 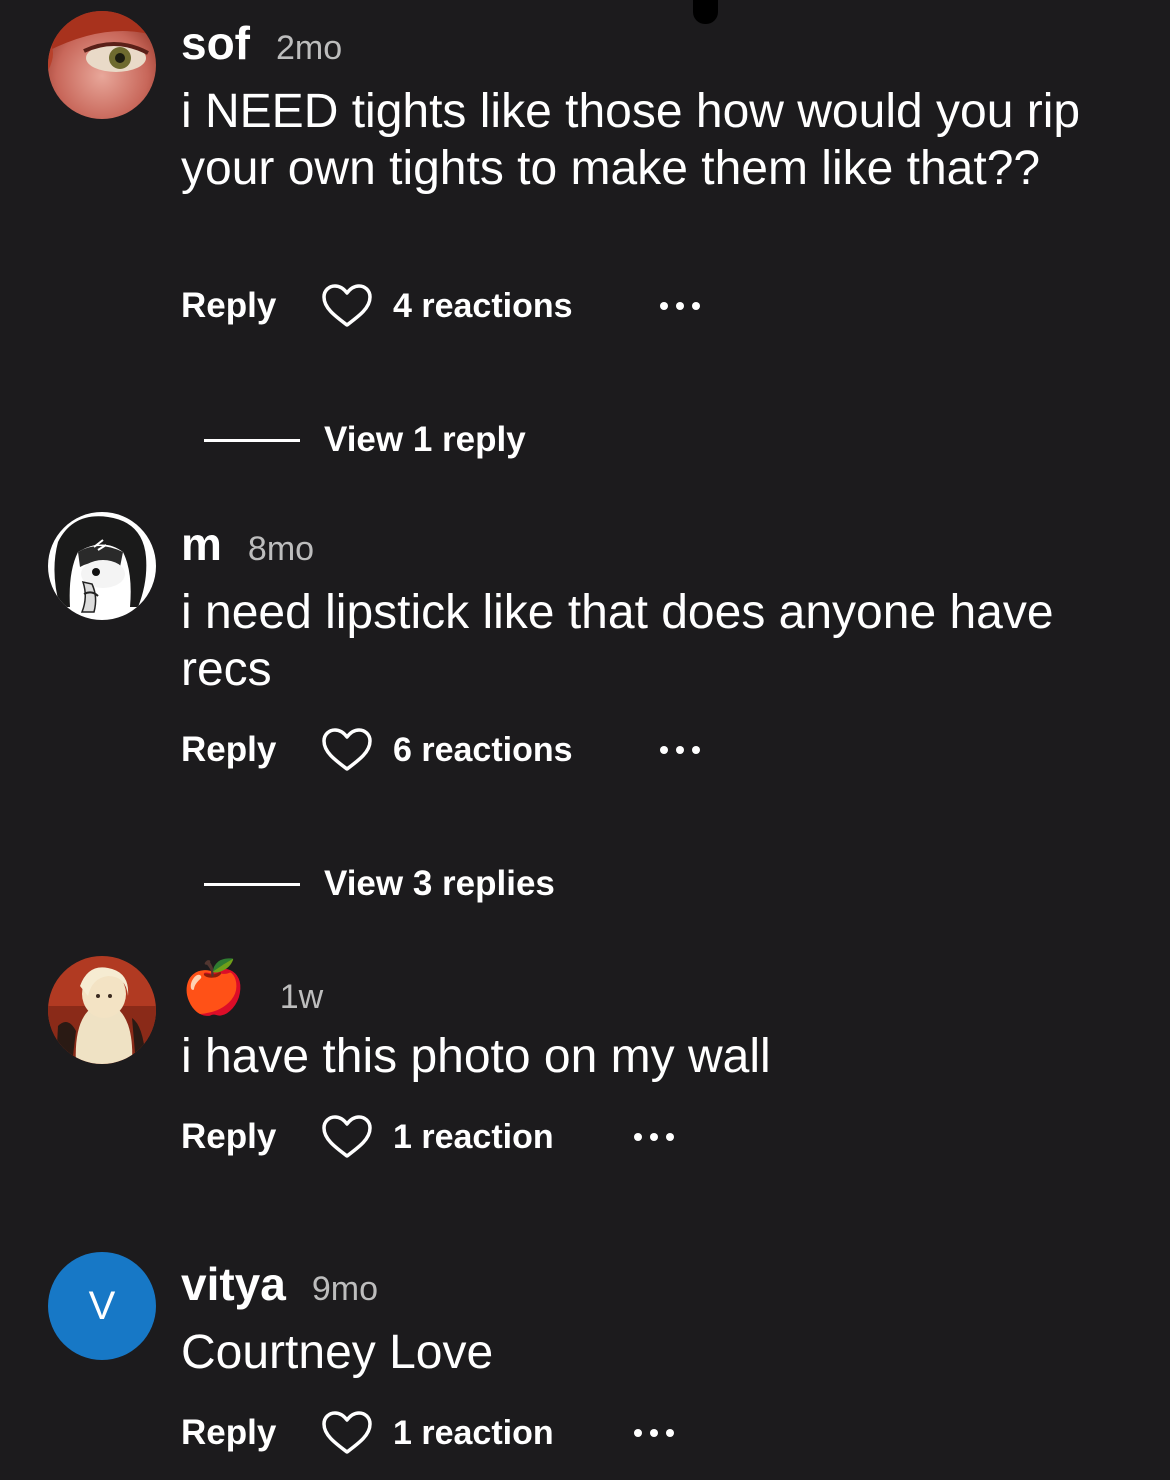 I want to click on reaction-count: 4 reactions, so click(x=483, y=306).